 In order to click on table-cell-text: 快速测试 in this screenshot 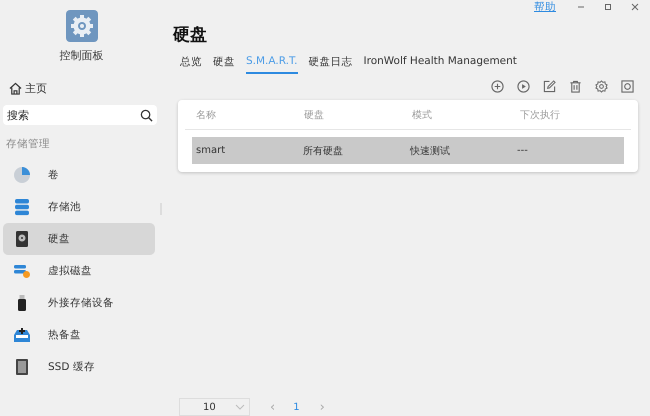, I will do `click(430, 151)`.